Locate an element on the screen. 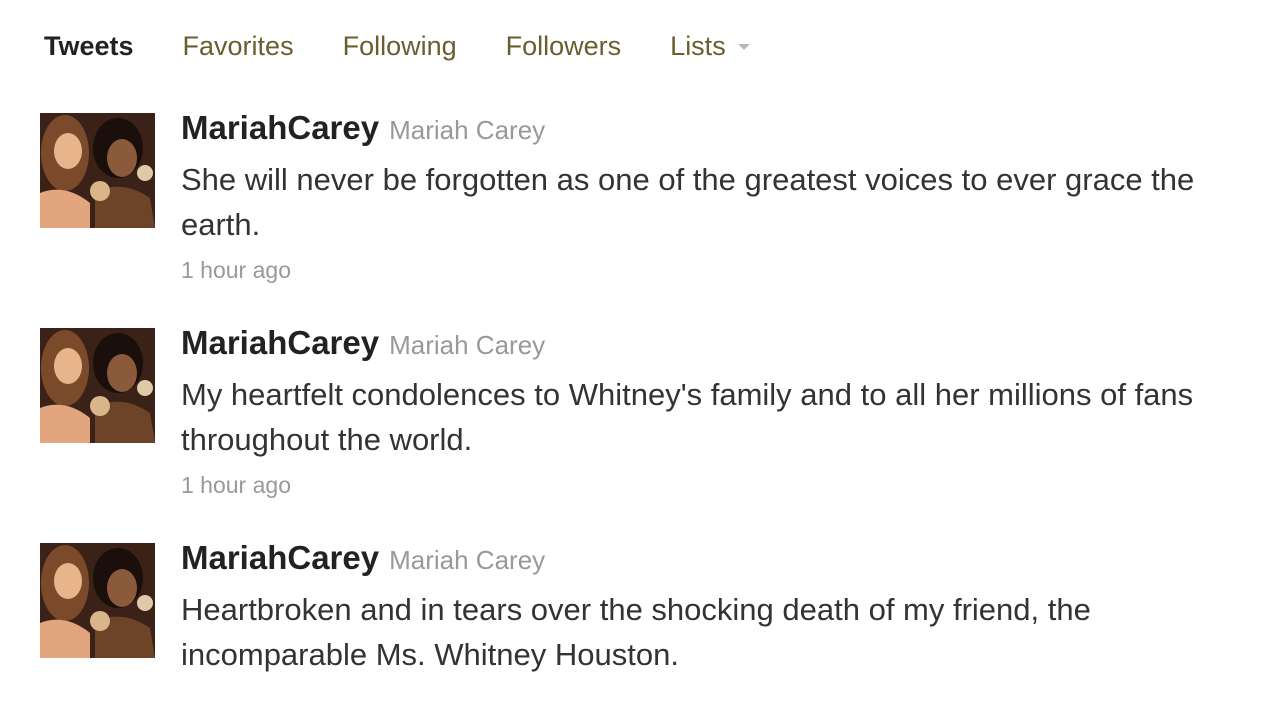 The width and height of the screenshot is (1280, 720). tab-favorites: Favorites is located at coordinates (238, 46).